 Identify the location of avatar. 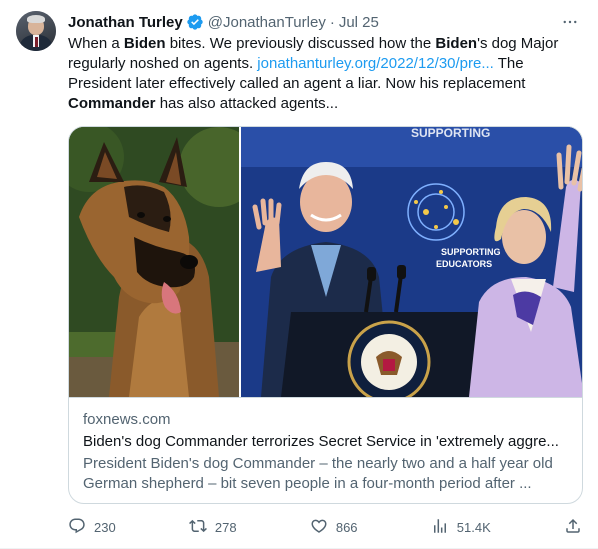
(36, 31).